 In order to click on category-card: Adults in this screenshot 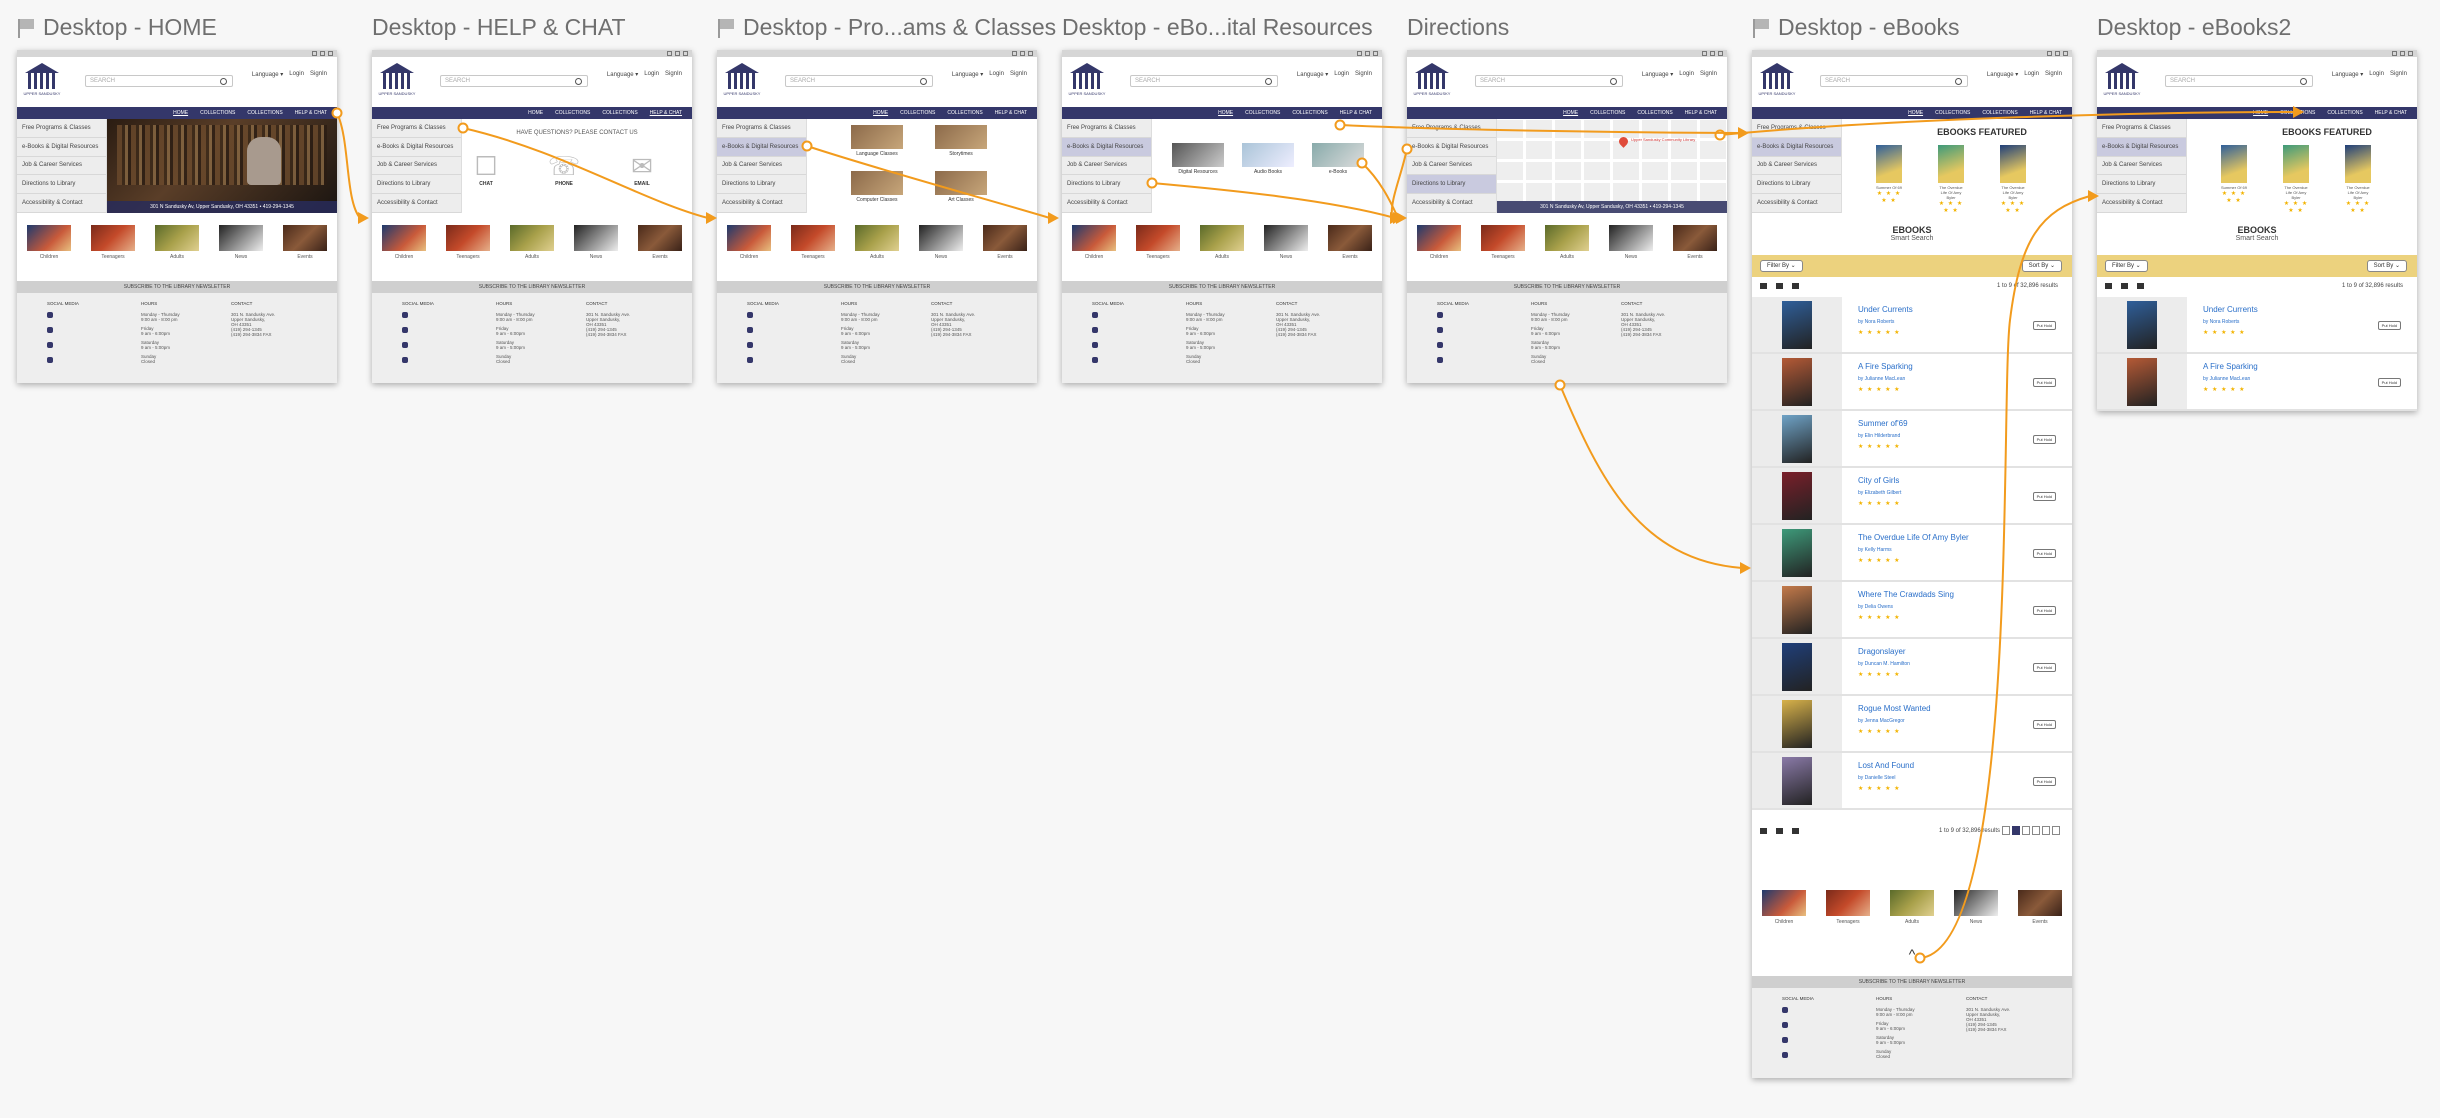, I will do `click(877, 242)`.